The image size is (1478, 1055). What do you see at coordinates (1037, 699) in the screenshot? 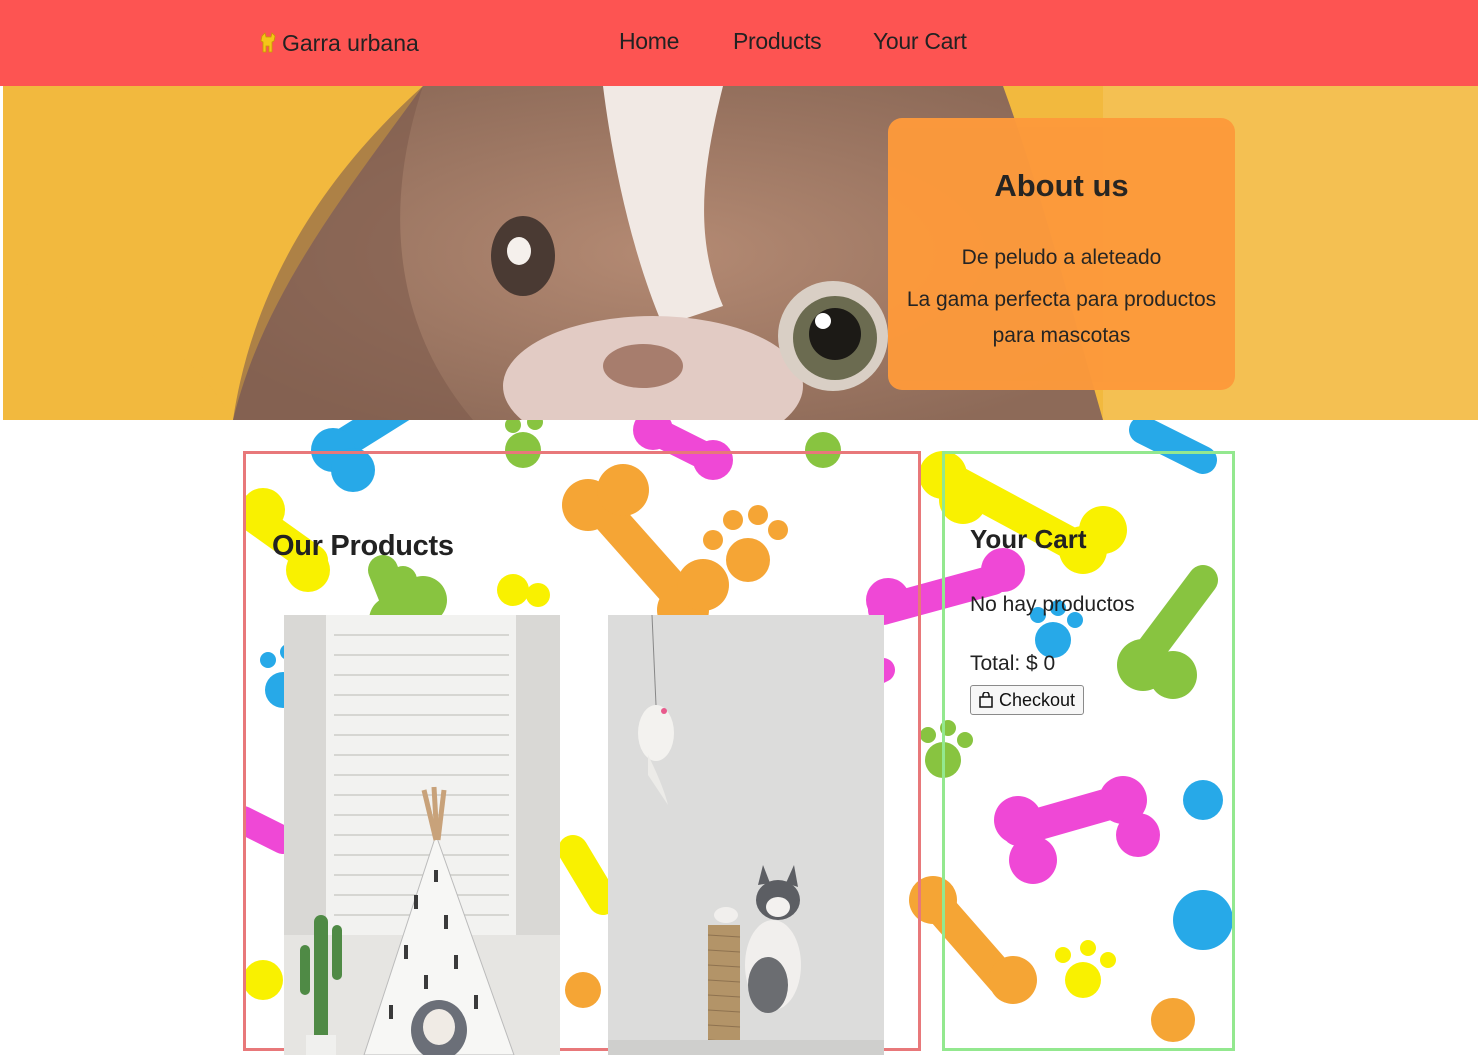
I see `checkout-label: Checkout` at bounding box center [1037, 699].